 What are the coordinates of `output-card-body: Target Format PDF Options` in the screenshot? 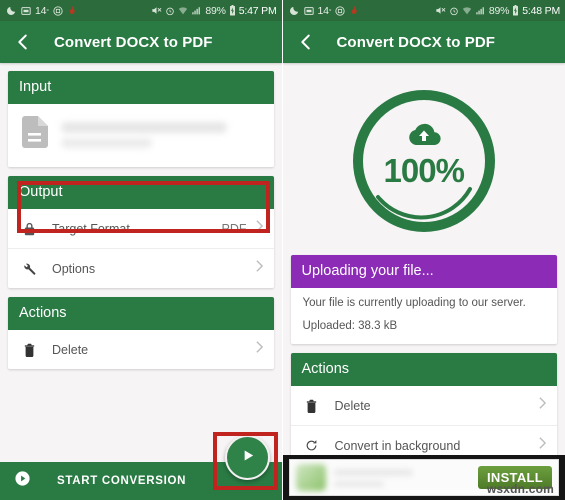 It's located at (141, 248).